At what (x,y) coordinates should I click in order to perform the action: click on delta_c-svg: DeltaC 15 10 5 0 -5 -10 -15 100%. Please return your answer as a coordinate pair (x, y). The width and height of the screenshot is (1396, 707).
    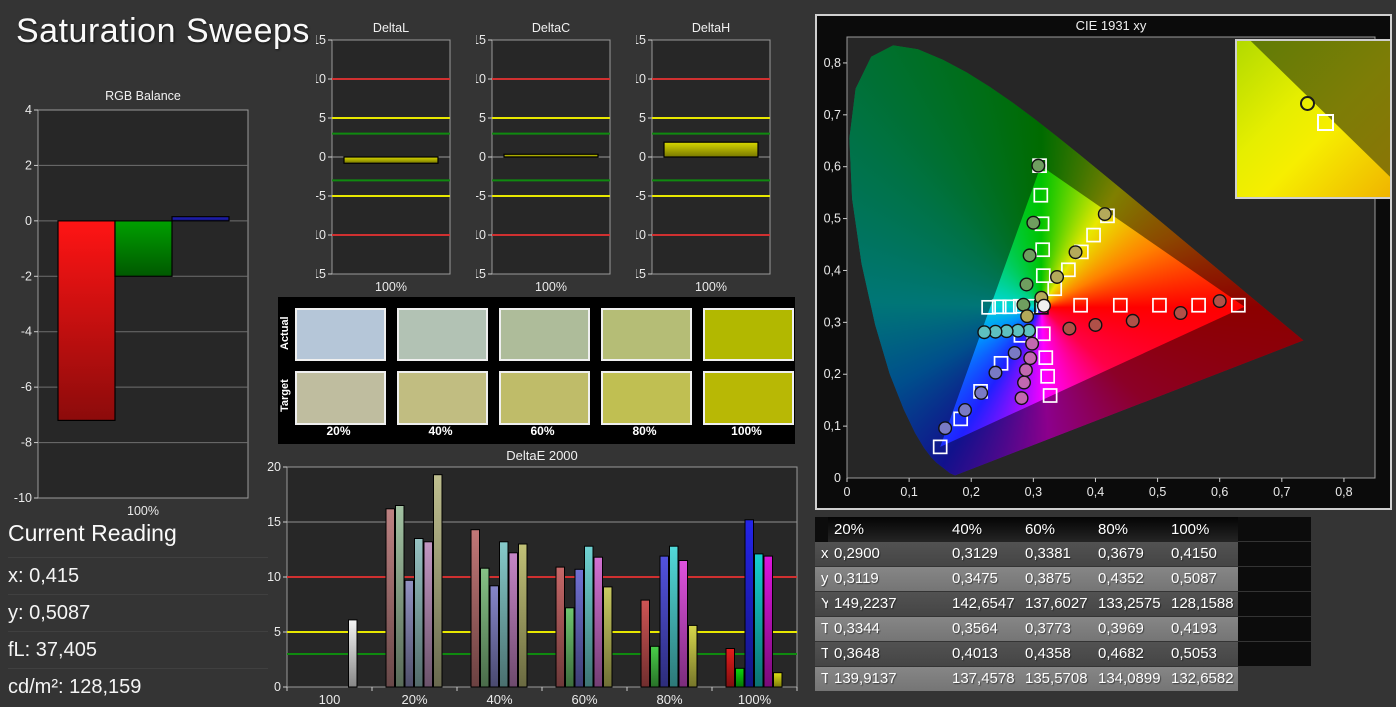
    Looking at the image, I should click on (539, 157).